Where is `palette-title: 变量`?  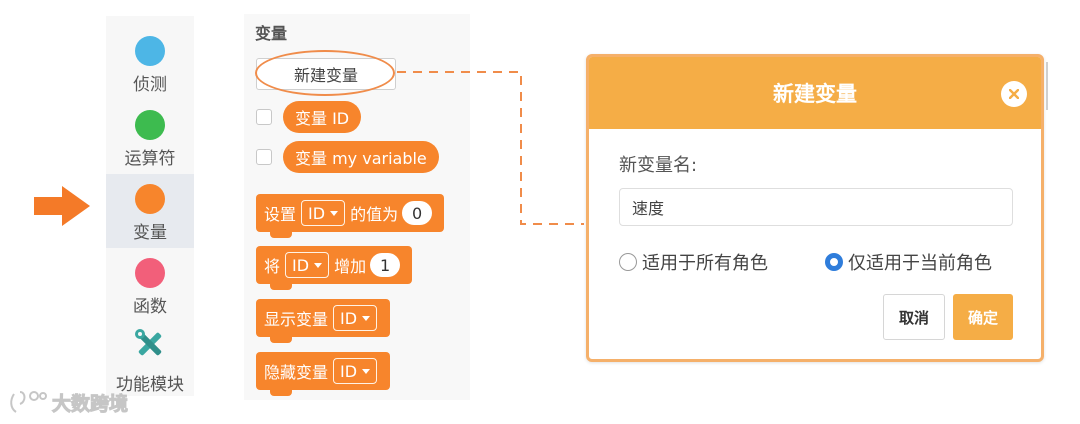
palette-title: 变量 is located at coordinates (271, 33).